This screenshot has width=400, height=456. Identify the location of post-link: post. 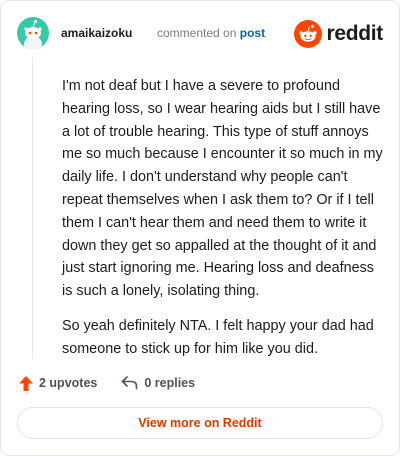
(252, 33).